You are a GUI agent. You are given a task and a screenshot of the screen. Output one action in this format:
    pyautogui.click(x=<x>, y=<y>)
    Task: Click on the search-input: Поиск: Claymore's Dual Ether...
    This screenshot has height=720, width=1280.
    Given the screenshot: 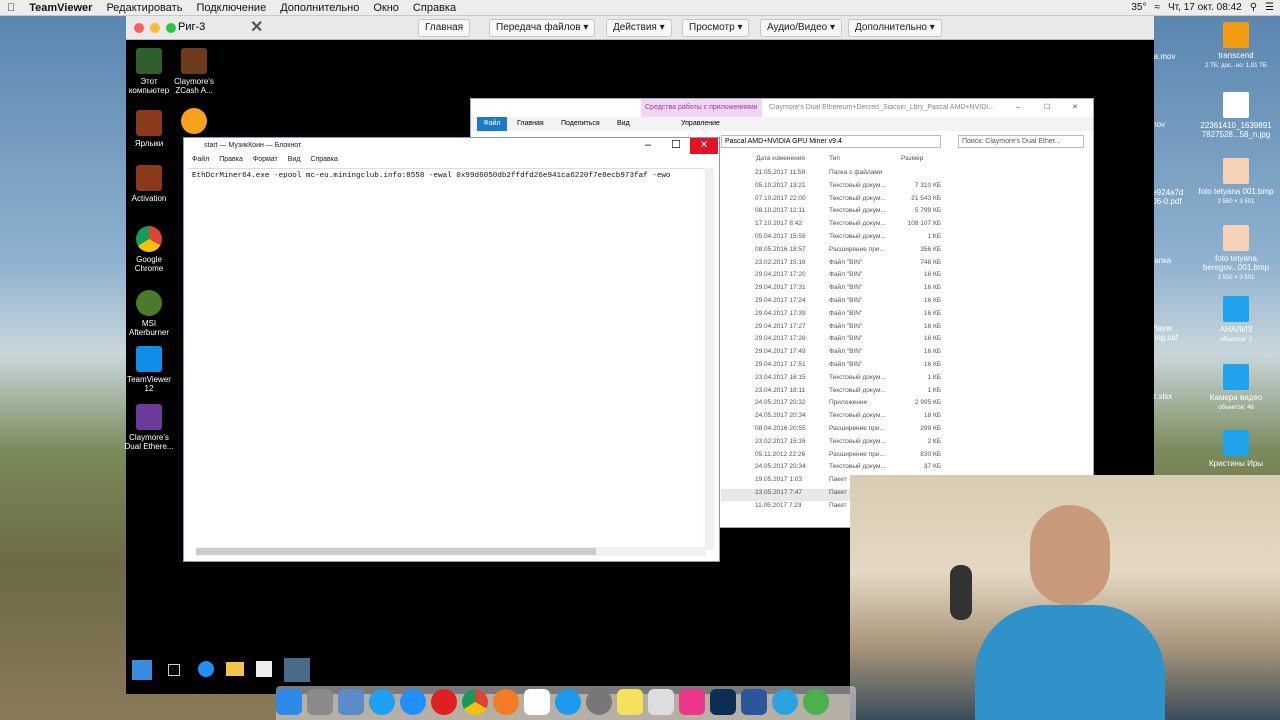 What is the action you would take?
    pyautogui.click(x=1021, y=141)
    